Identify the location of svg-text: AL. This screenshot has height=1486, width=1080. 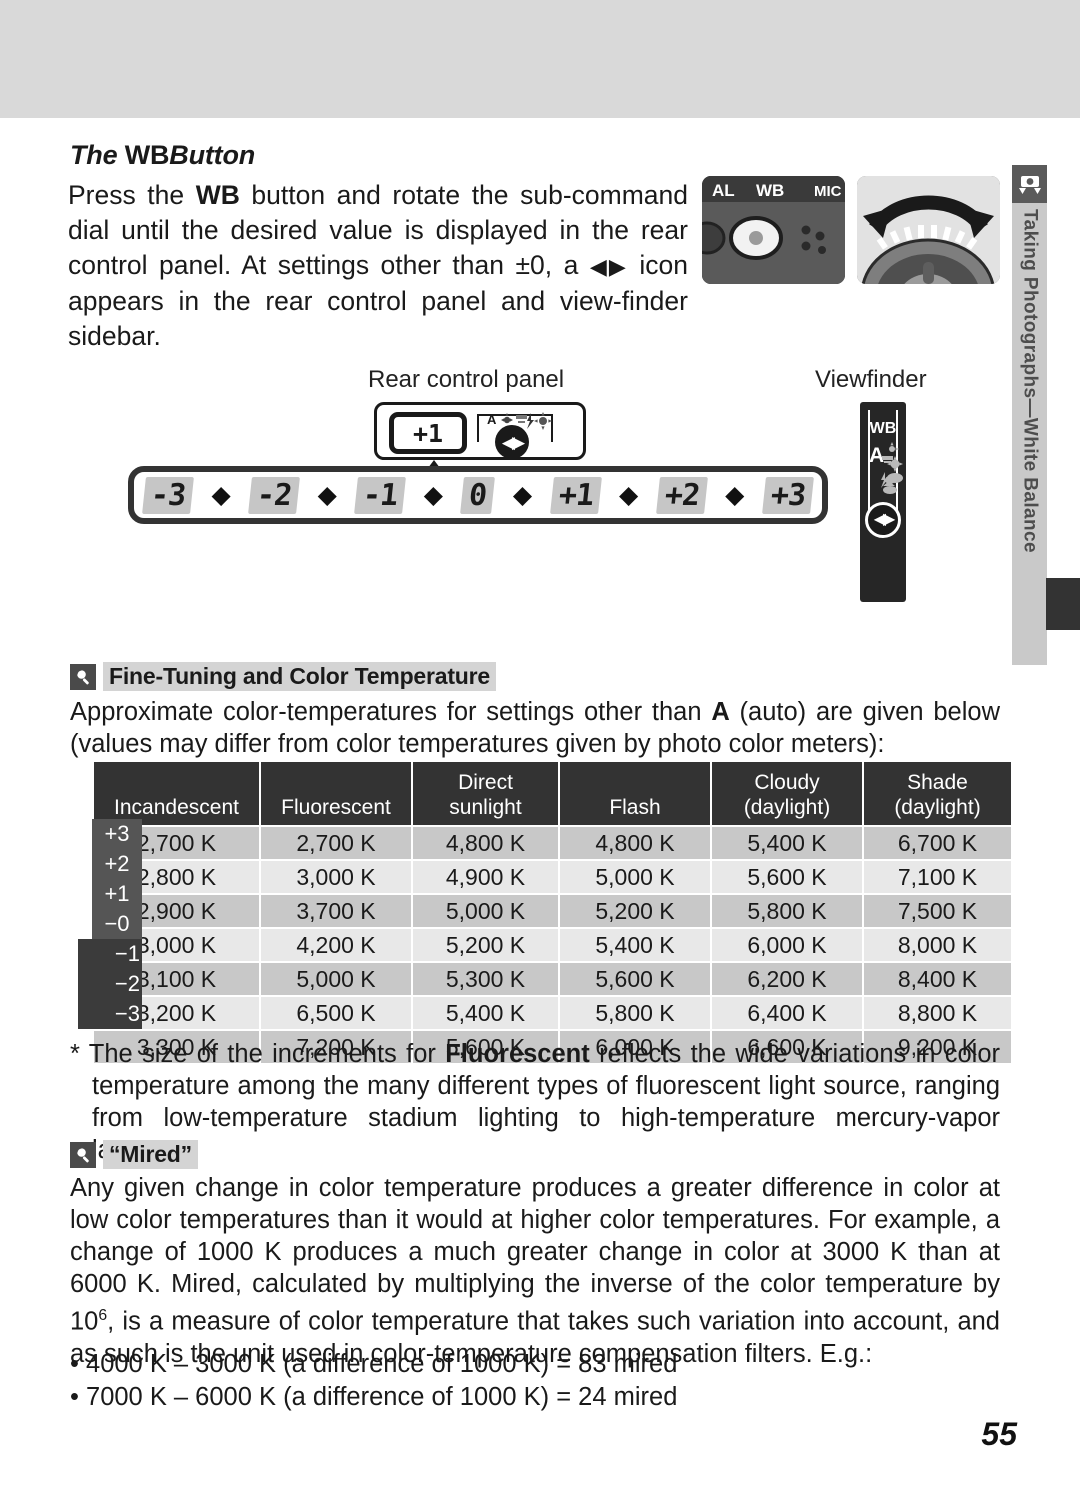
(723, 190).